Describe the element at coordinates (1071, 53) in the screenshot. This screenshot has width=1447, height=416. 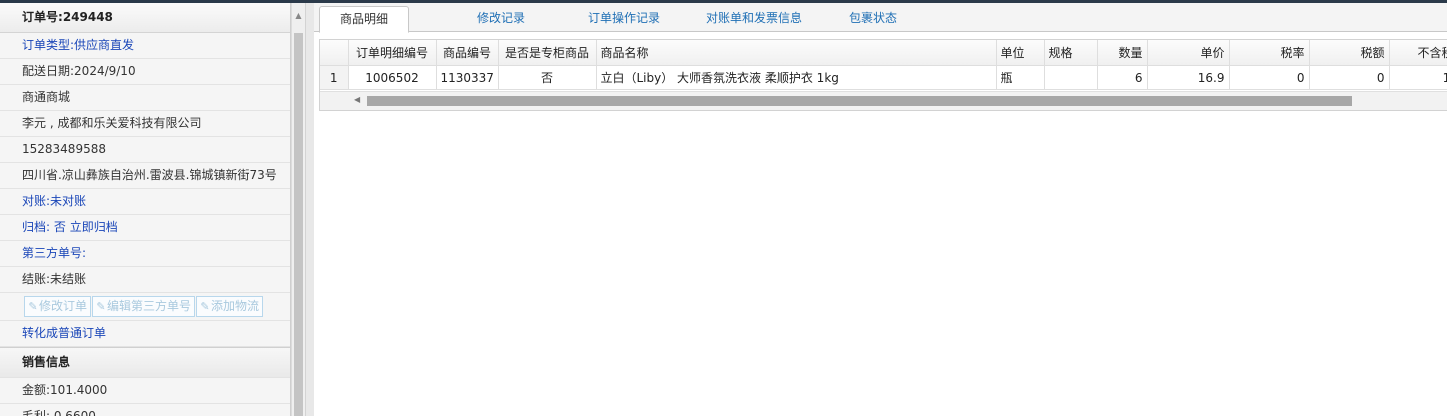
I see `column-header: 规格` at that location.